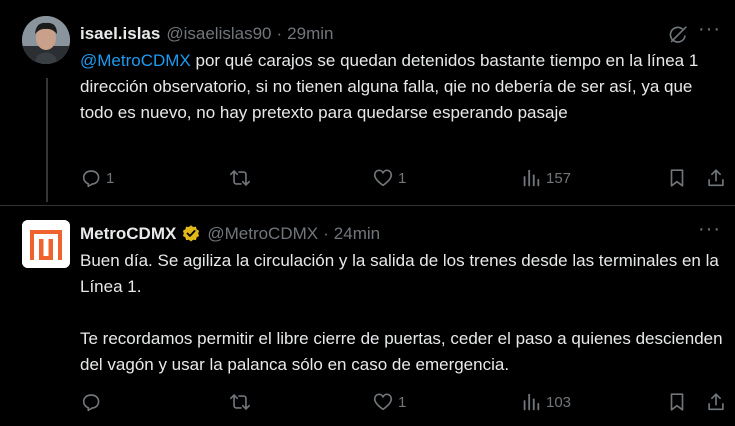 This screenshot has width=735, height=426. Describe the element at coordinates (135, 60) in the screenshot. I see `mention-link: @MetroCDMX` at that location.